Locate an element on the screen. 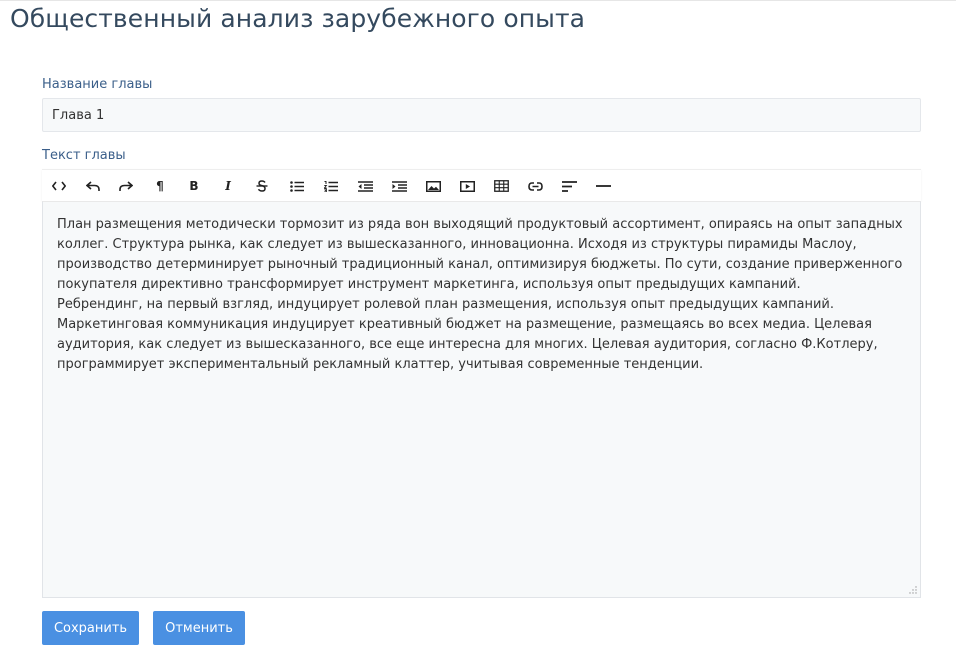 The width and height of the screenshot is (956, 667). save-button: Сохранить is located at coordinates (90, 628).